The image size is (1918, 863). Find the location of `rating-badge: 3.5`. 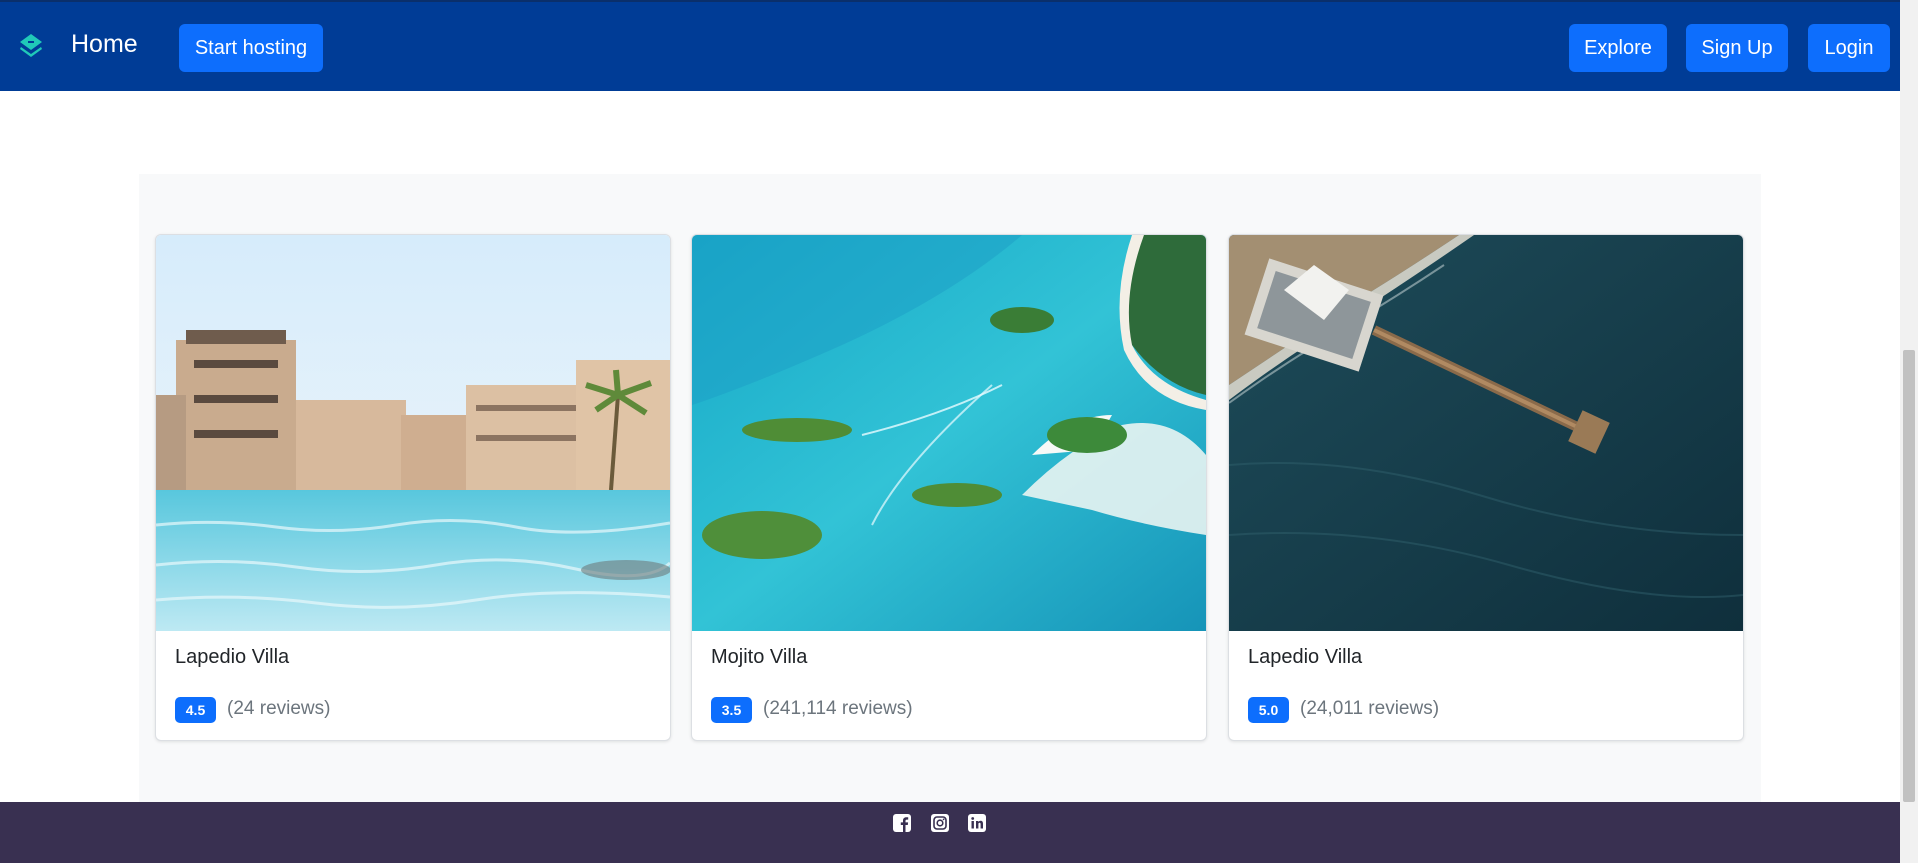

rating-badge: 3.5 is located at coordinates (731, 710).